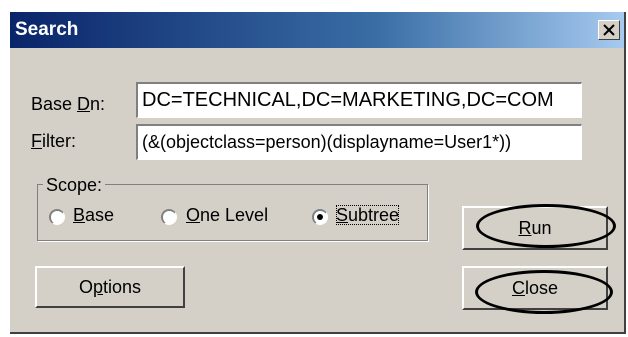 Image resolution: width=628 pixels, height=337 pixels. Describe the element at coordinates (359, 100) in the screenshot. I see `base-dn-input: DC=TECHNICAL,DC=MARKETING,DC=COM` at that location.